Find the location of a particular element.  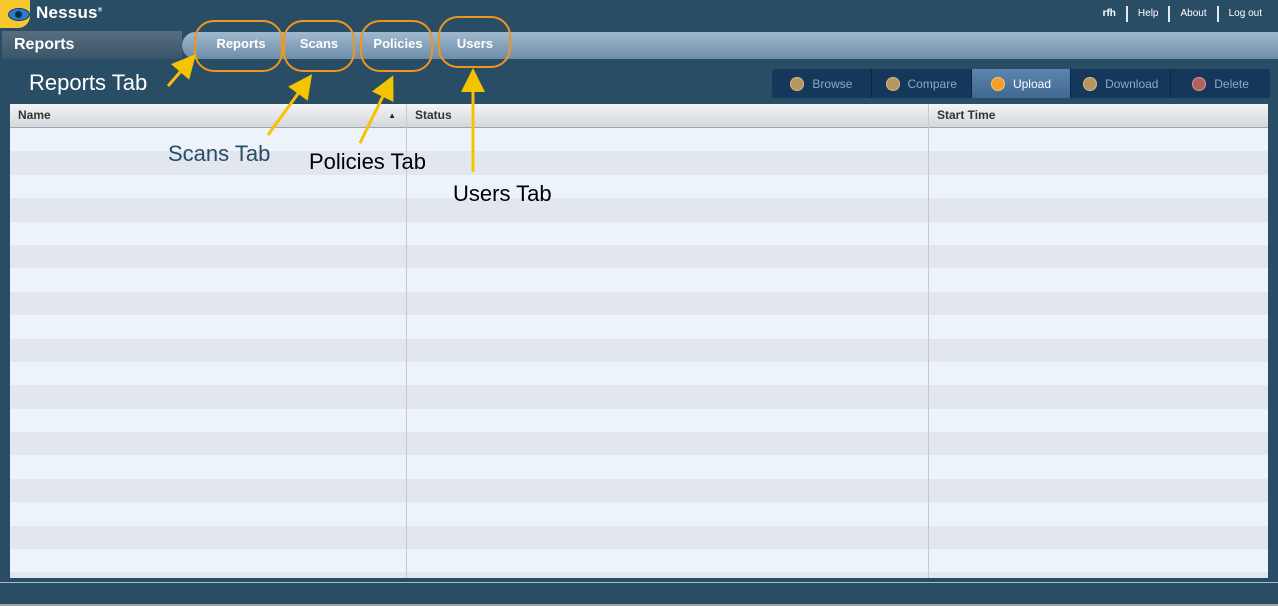

action-toolbar: Browse Compare Upload Download Delete is located at coordinates (1021, 83).